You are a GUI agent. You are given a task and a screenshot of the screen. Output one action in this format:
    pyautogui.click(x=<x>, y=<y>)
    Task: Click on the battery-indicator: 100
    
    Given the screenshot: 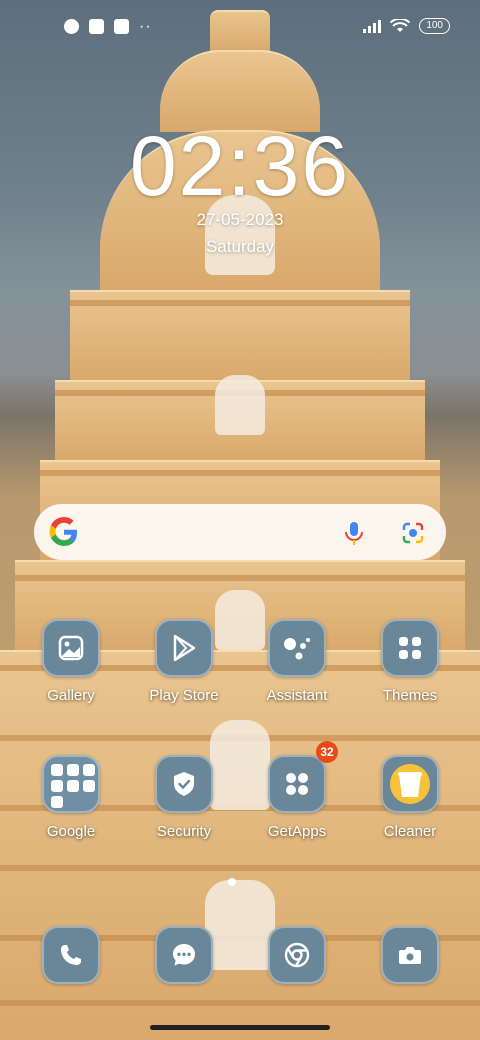 What is the action you would take?
    pyautogui.click(x=434, y=26)
    